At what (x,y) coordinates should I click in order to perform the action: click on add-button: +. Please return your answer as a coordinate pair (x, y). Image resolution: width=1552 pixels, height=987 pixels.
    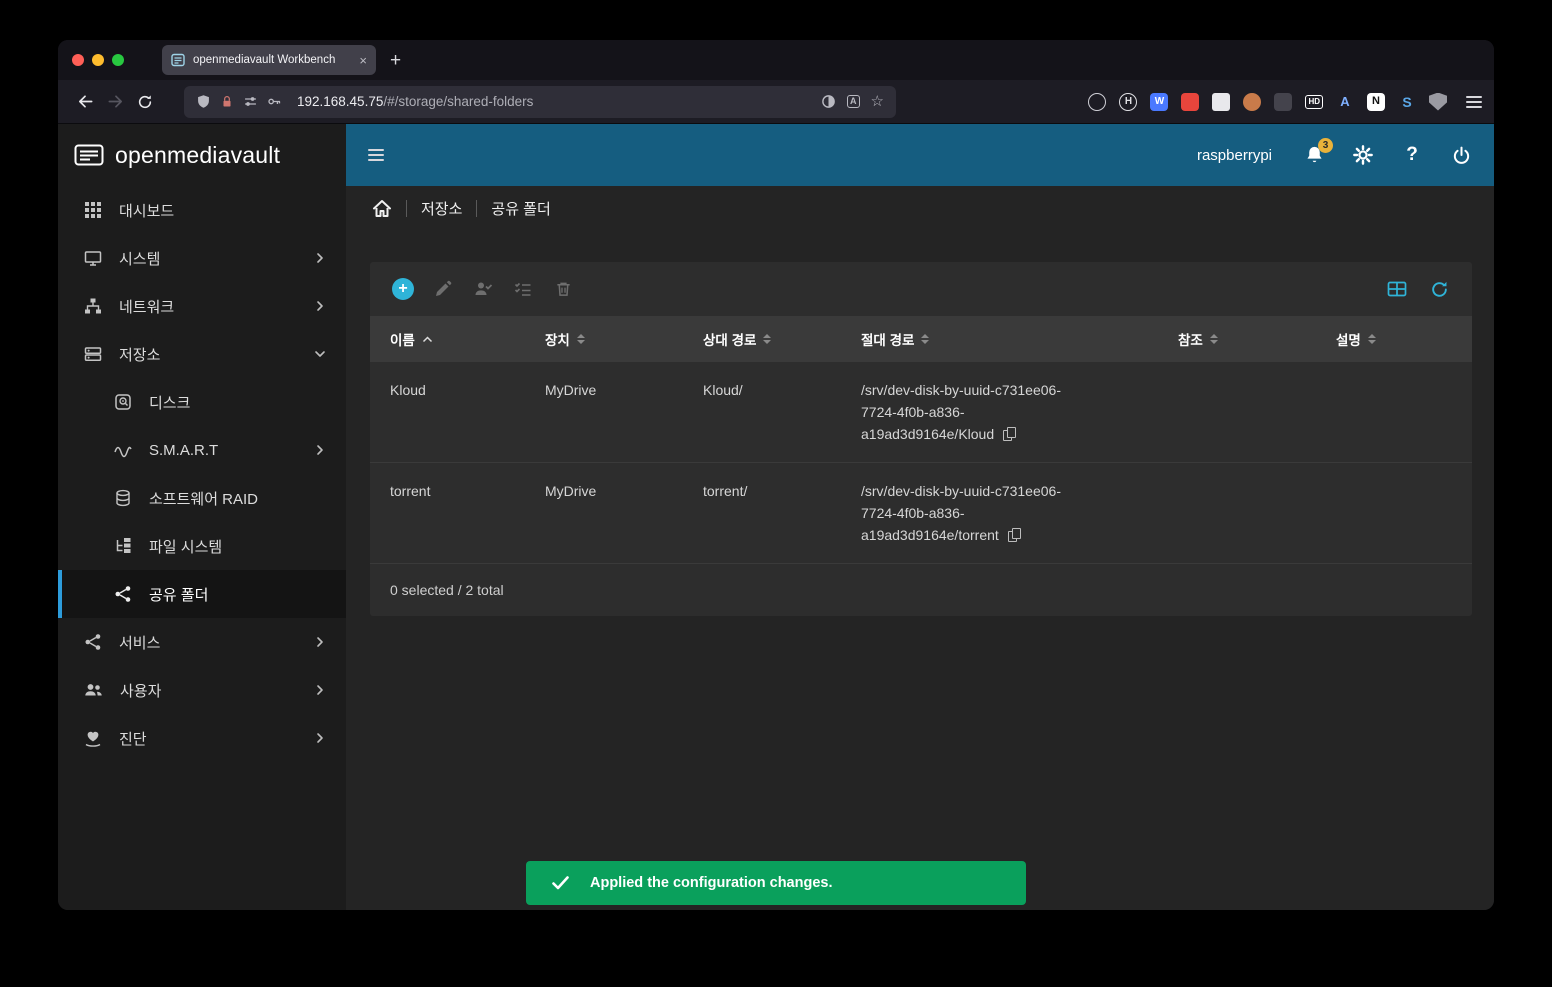
    Looking at the image, I should click on (403, 289).